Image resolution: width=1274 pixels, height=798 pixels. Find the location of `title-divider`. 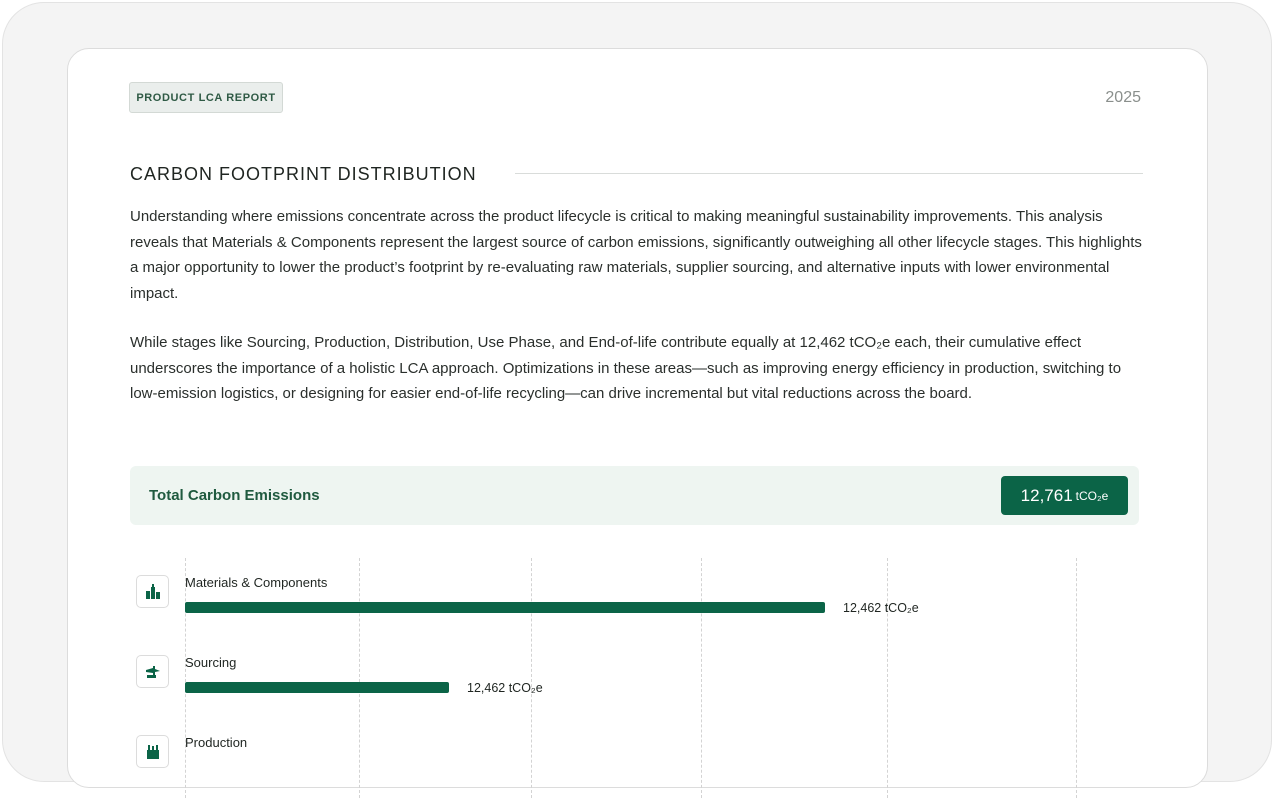

title-divider is located at coordinates (829, 173).